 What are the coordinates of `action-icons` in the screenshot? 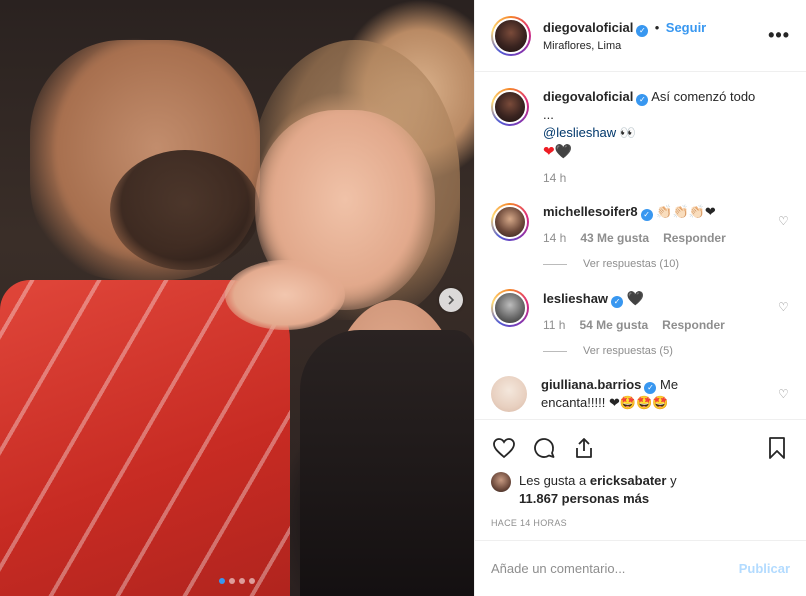 It's located at (640, 448).